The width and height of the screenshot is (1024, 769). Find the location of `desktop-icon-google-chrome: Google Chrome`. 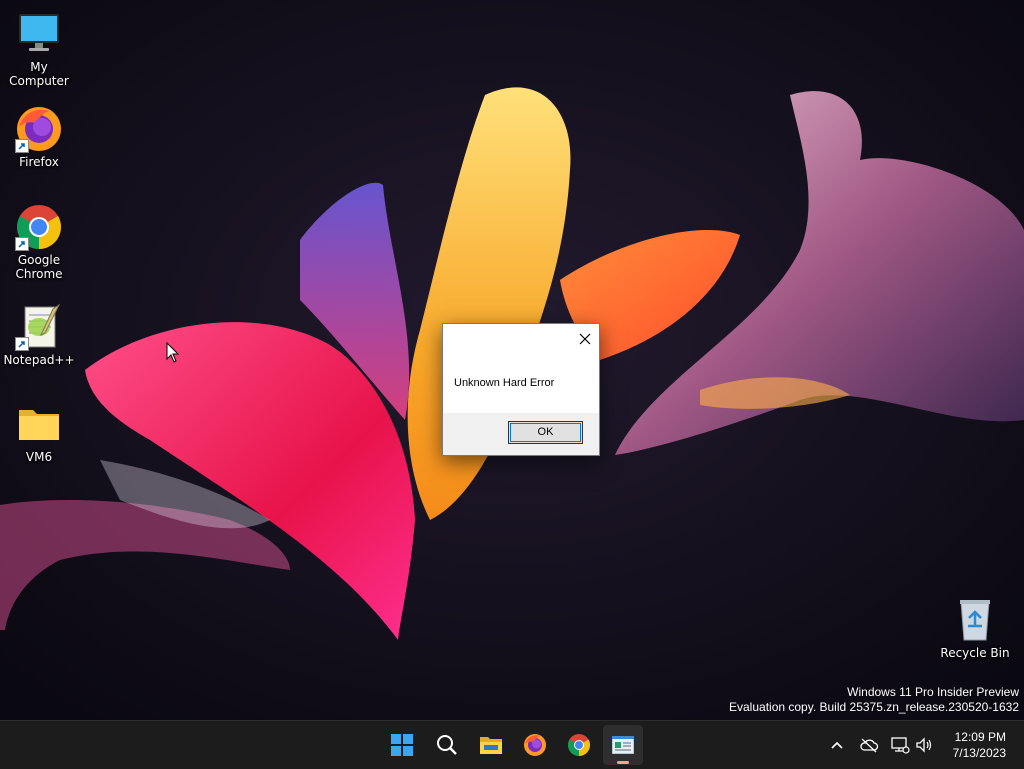

desktop-icon-google-chrome: Google Chrome is located at coordinates (39, 242).